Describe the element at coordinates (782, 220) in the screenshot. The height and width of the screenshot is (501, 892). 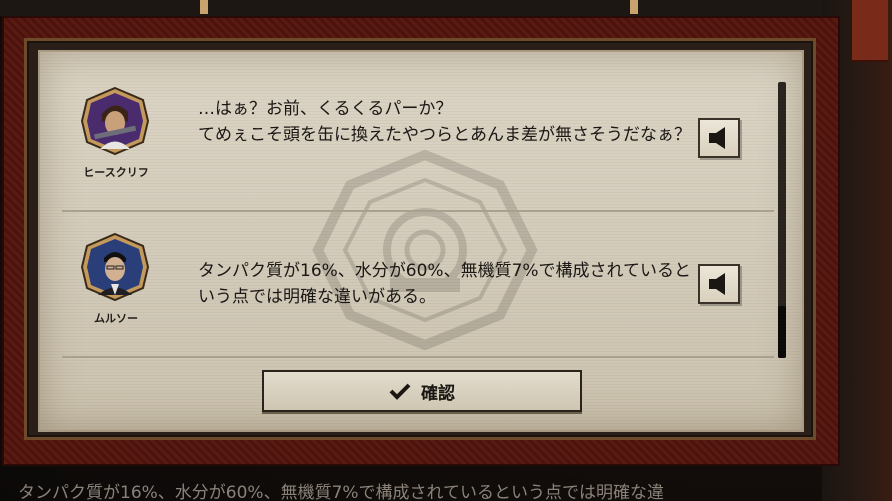
I see `scrollbar-track` at that location.